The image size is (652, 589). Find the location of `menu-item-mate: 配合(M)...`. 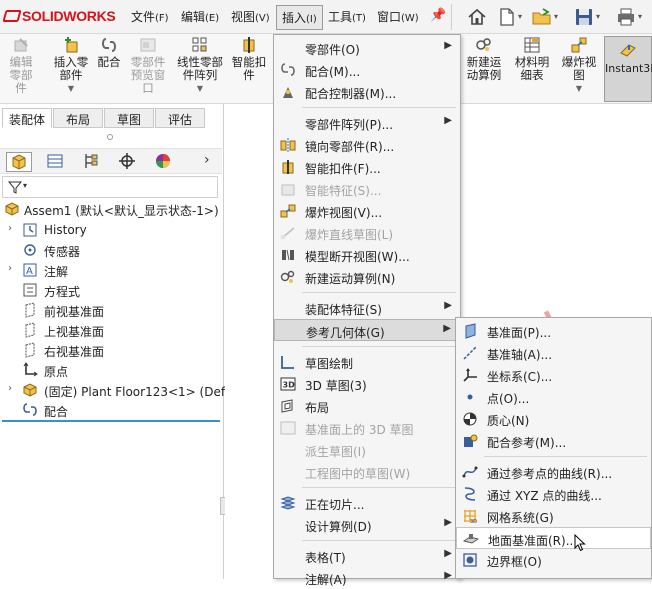

menu-item-mate: 配合(M)... is located at coordinates (367, 70).